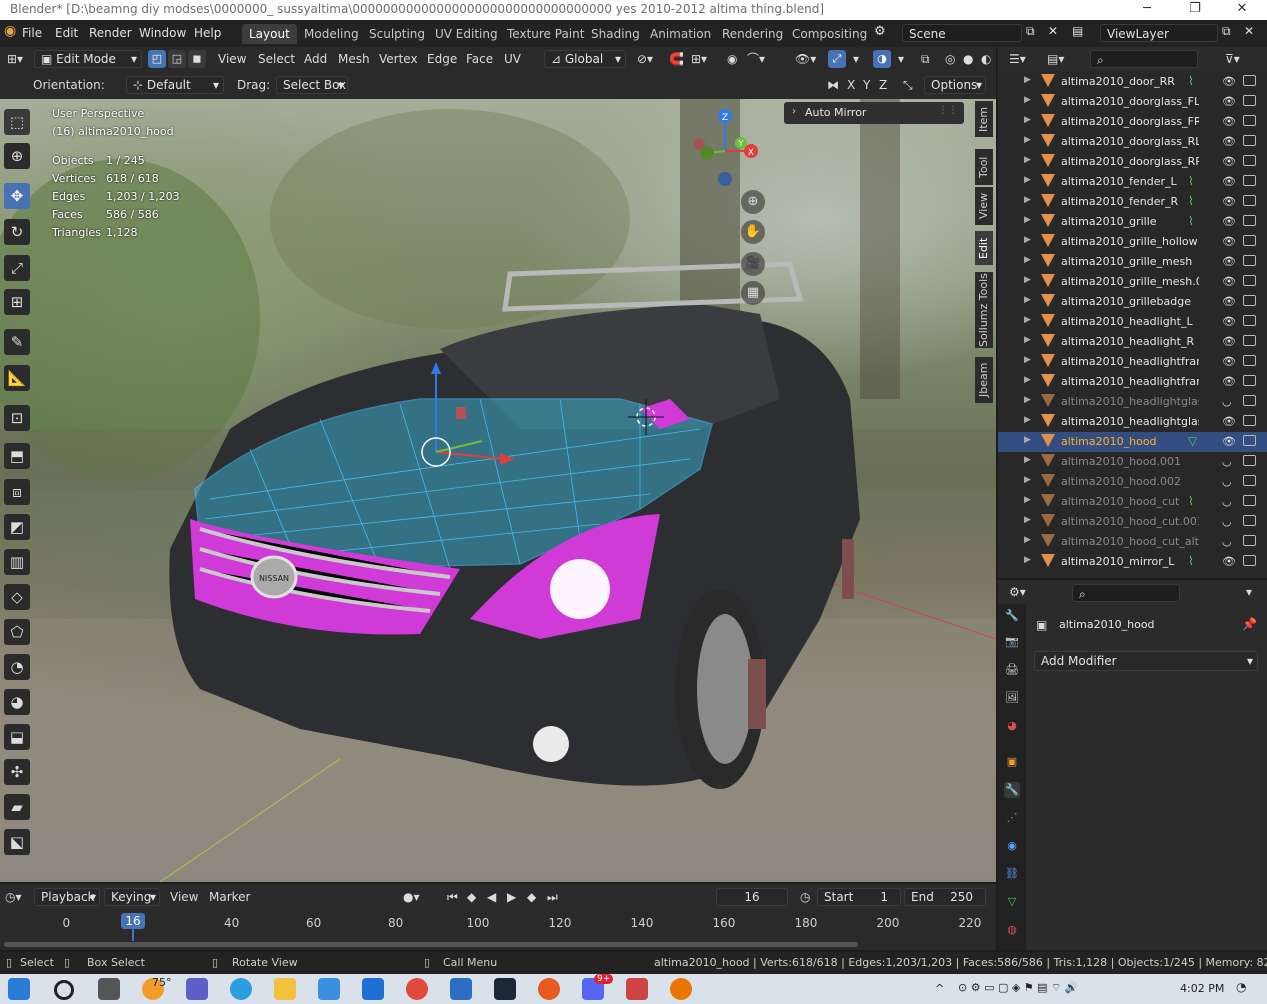 The height and width of the screenshot is (1004, 1267). I want to click on topology-icon: ⤡, so click(908, 85).